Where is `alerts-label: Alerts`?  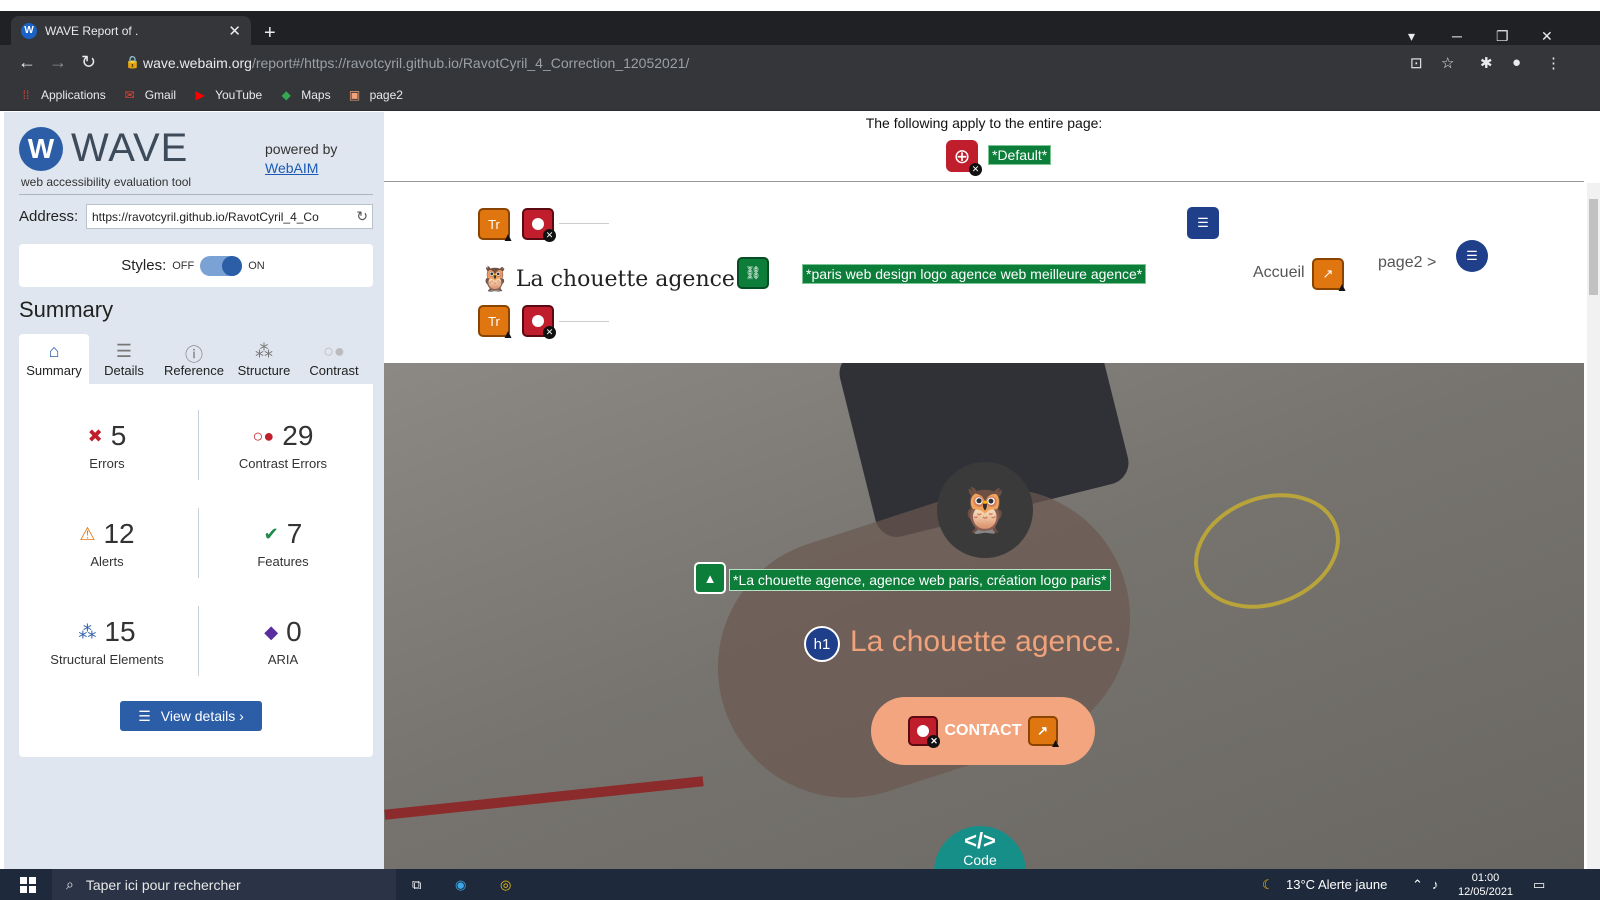 alerts-label: Alerts is located at coordinates (107, 561).